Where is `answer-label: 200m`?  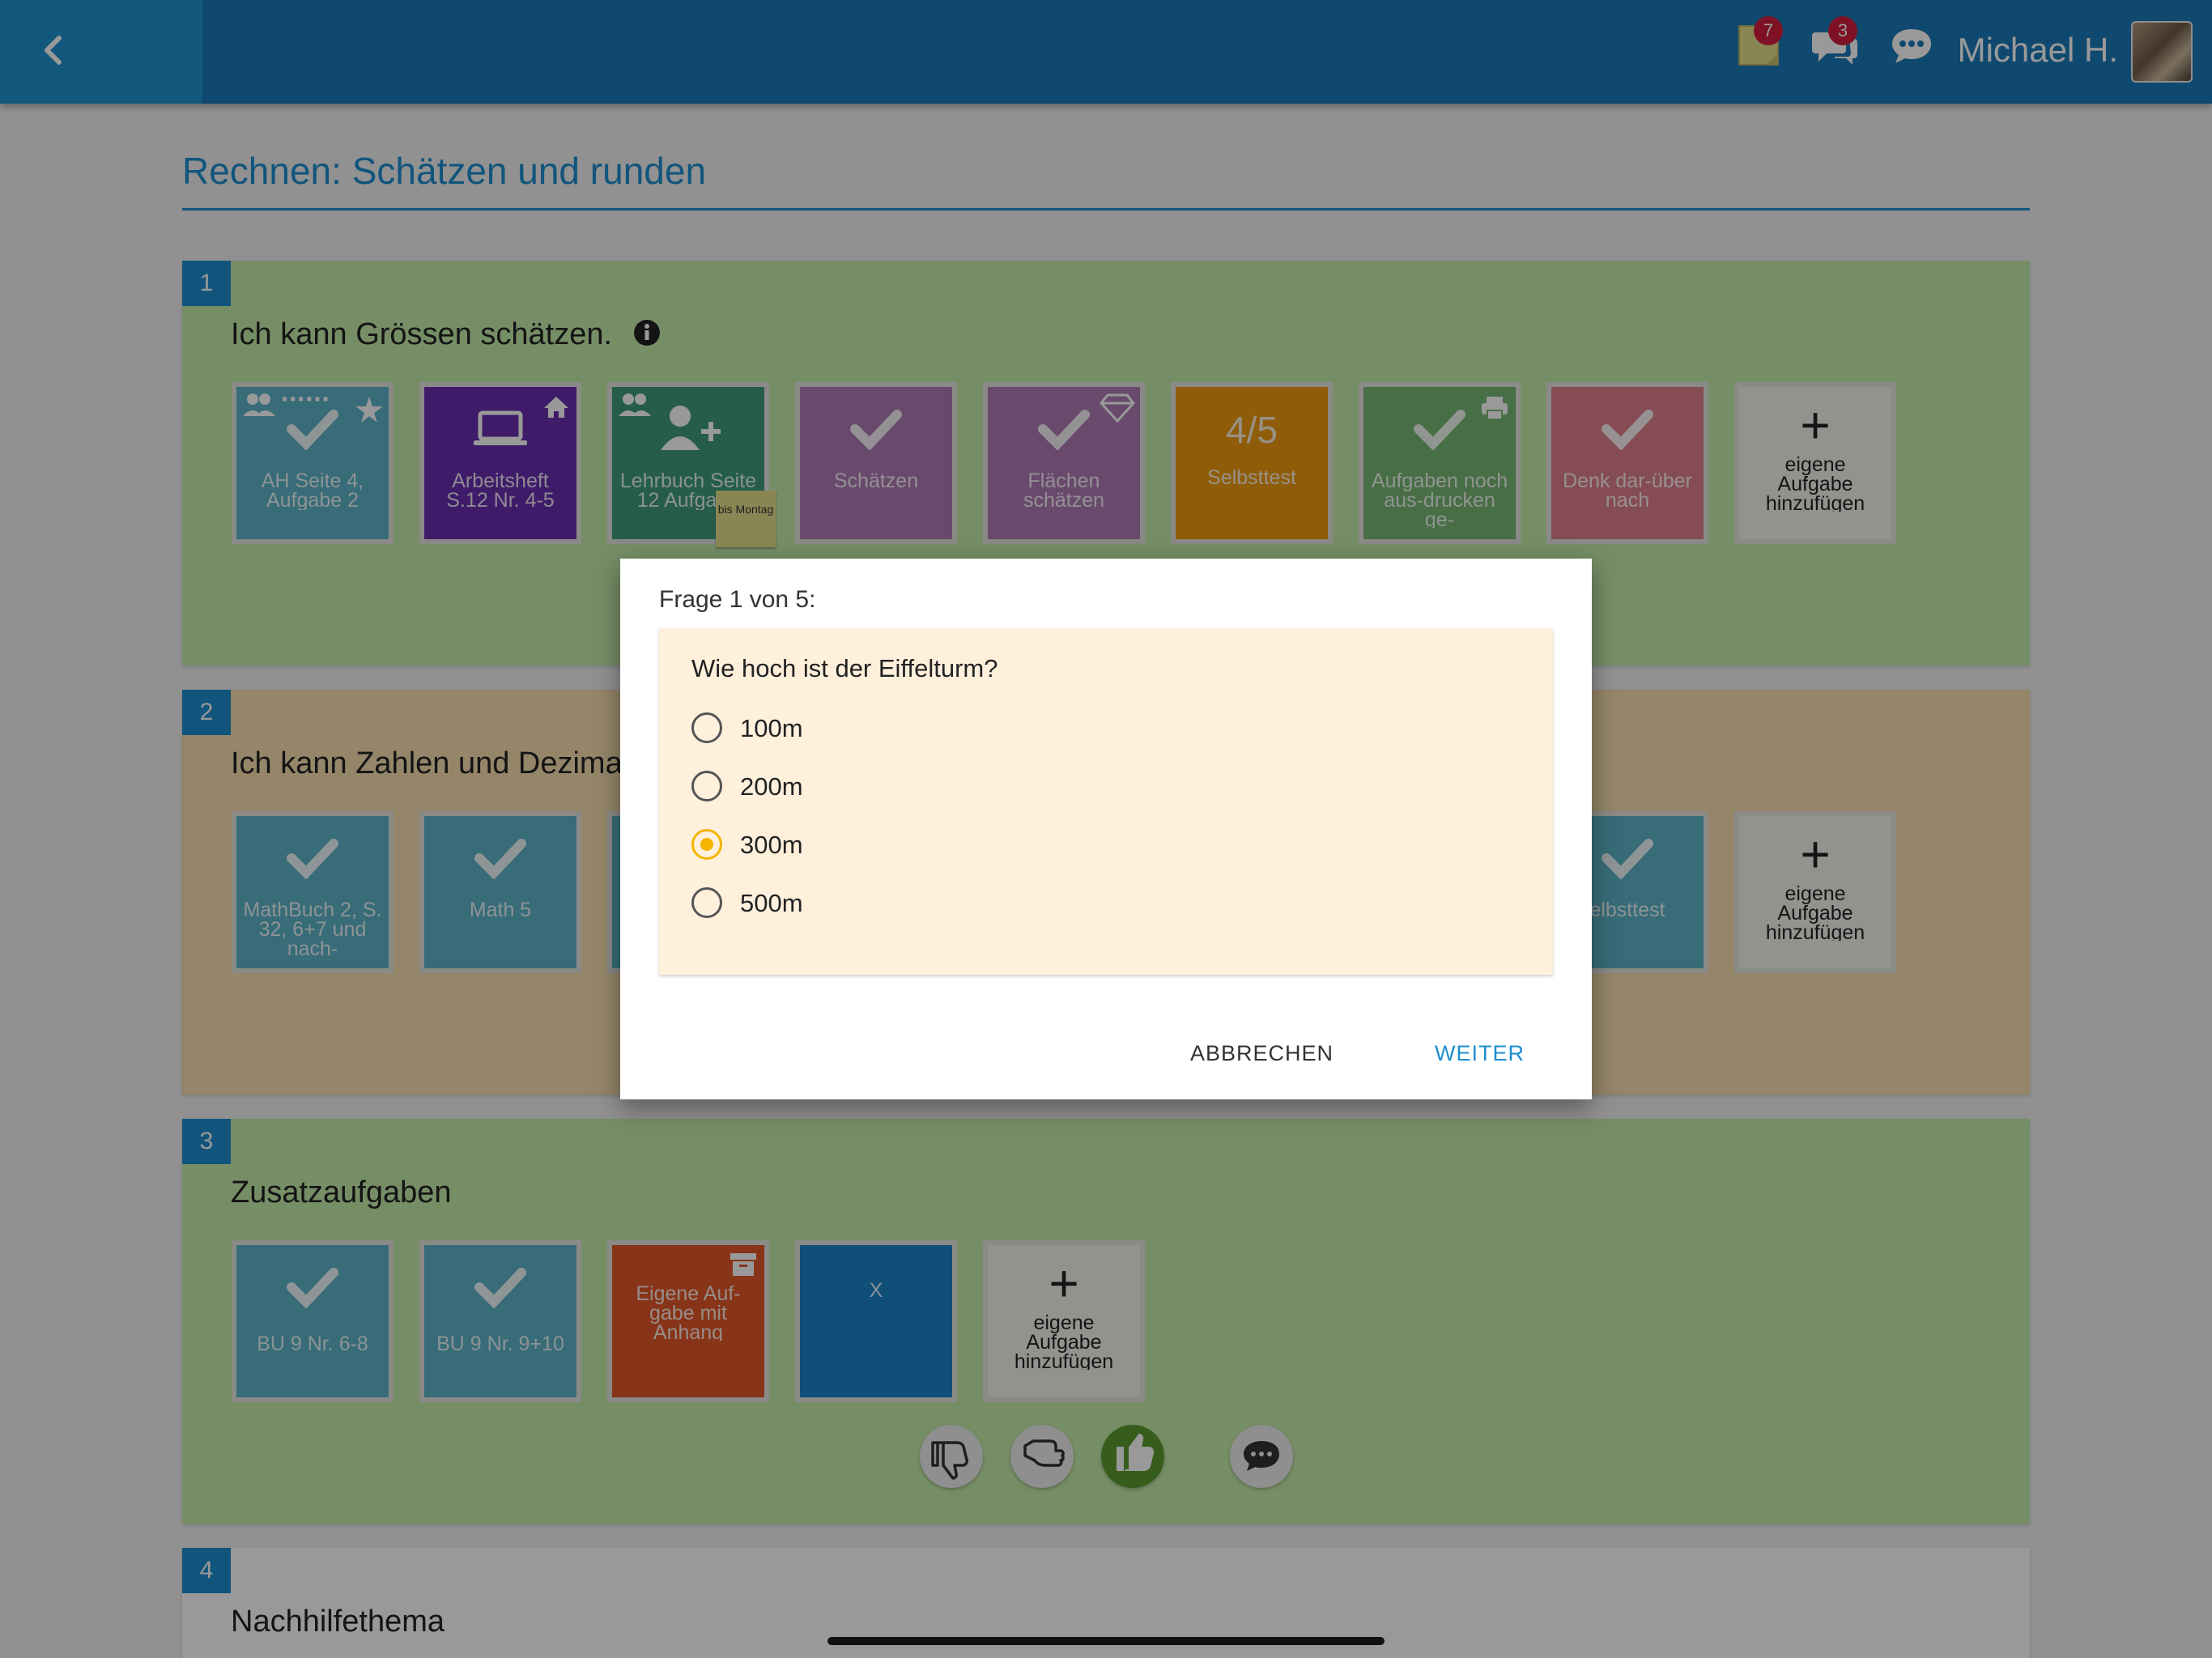
answer-label: 200m is located at coordinates (772, 786).